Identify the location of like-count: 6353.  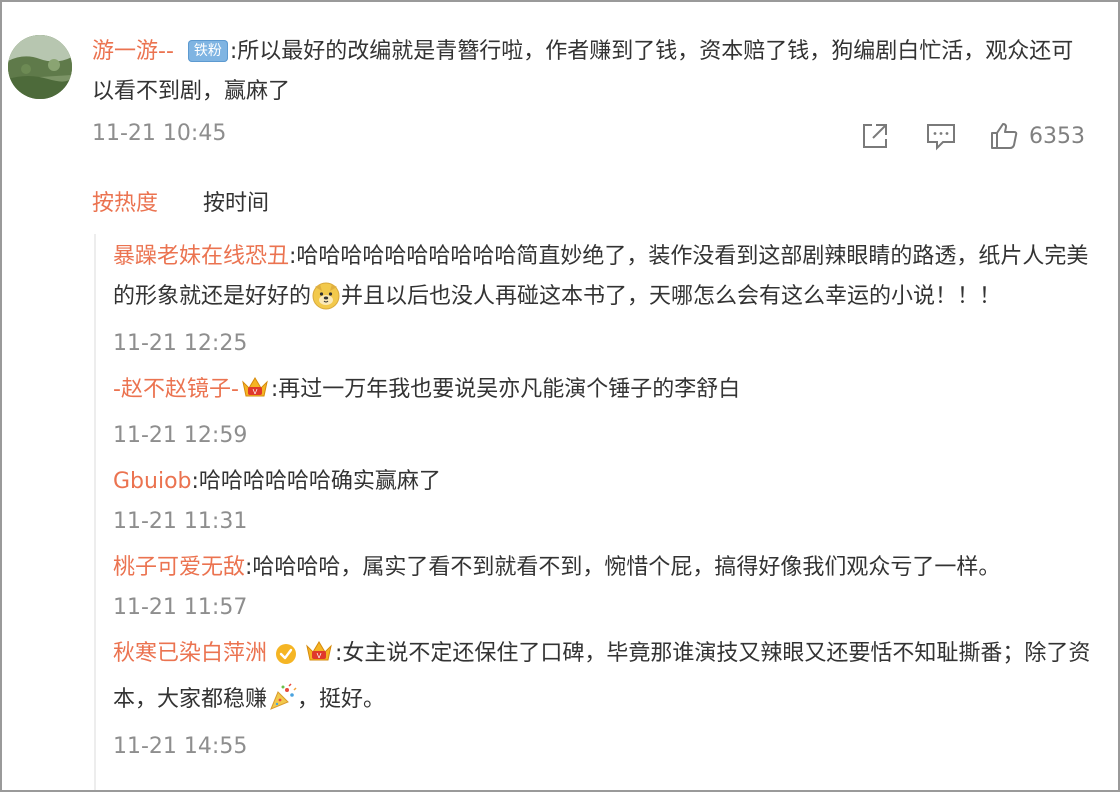
(1057, 136).